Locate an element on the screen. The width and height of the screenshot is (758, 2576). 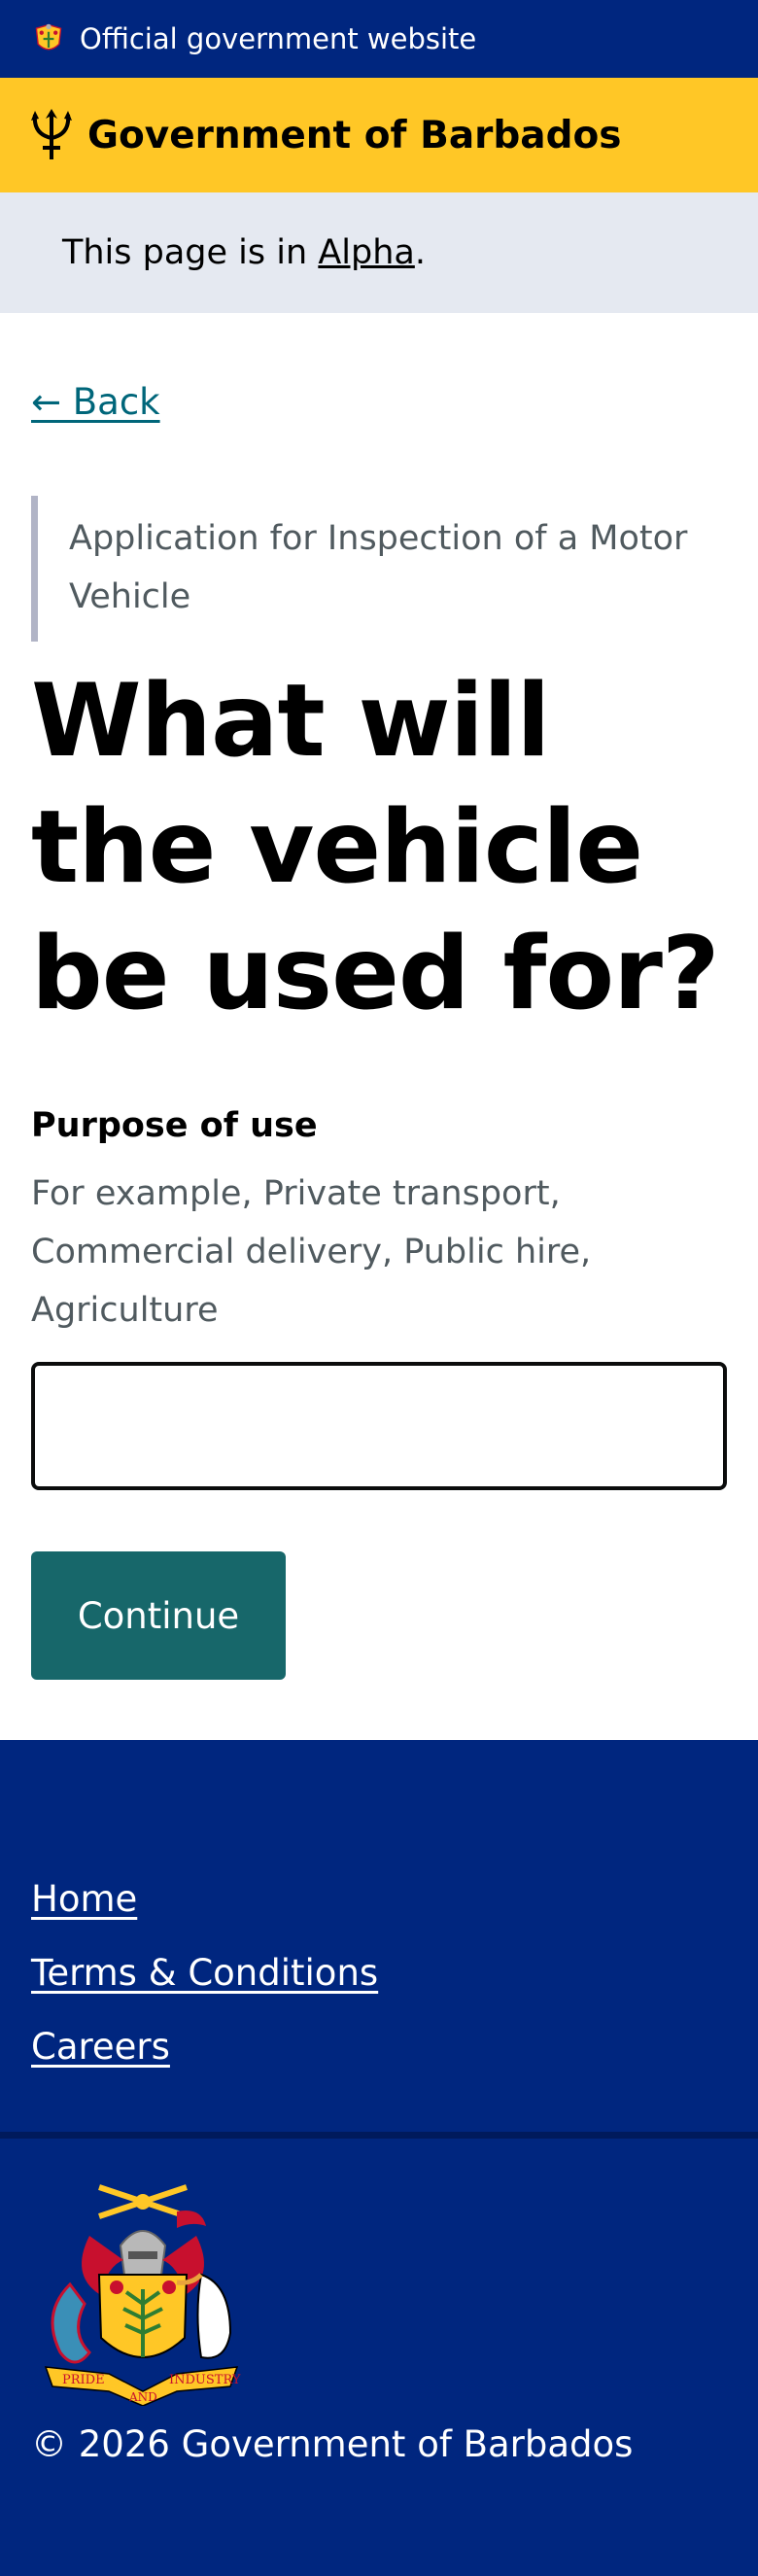
purpose-label: Purpose of use is located at coordinates (175, 1125).